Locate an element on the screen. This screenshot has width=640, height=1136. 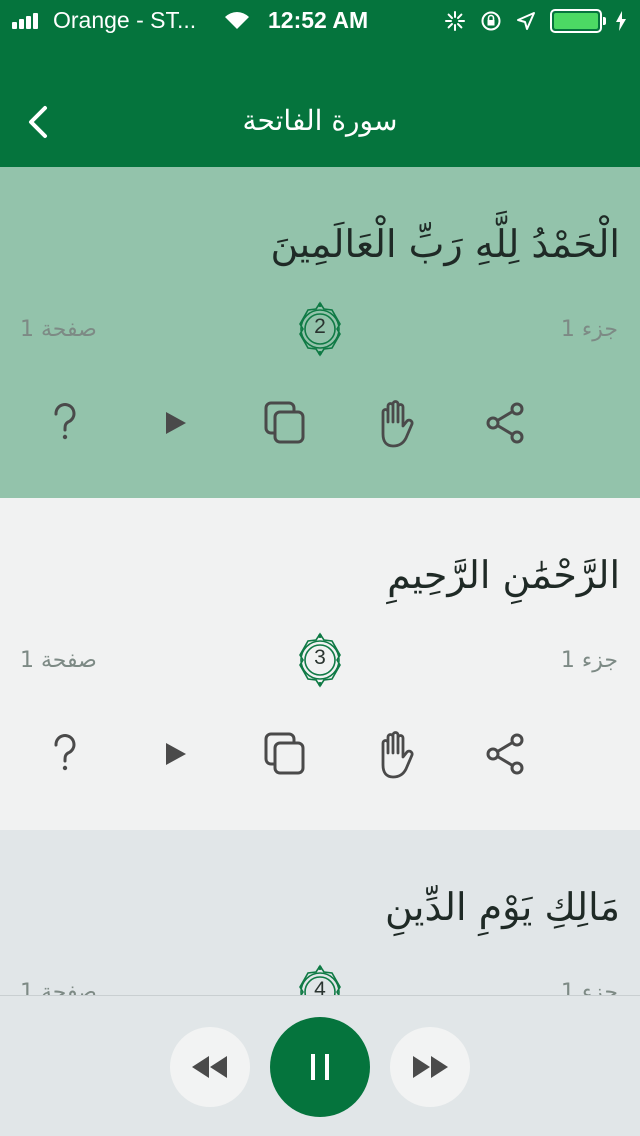
rewind-button is located at coordinates (210, 1067).